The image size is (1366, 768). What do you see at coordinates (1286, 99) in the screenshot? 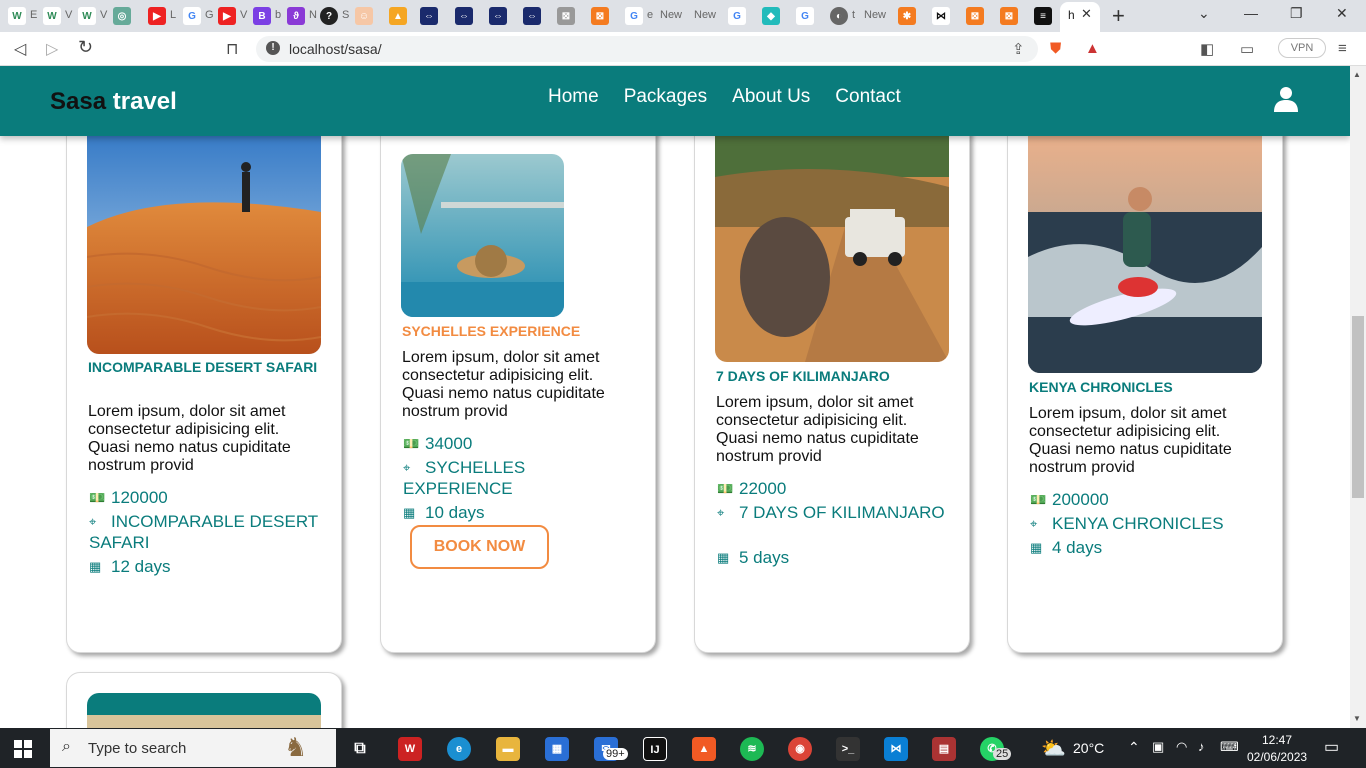
I see `user-icon` at bounding box center [1286, 99].